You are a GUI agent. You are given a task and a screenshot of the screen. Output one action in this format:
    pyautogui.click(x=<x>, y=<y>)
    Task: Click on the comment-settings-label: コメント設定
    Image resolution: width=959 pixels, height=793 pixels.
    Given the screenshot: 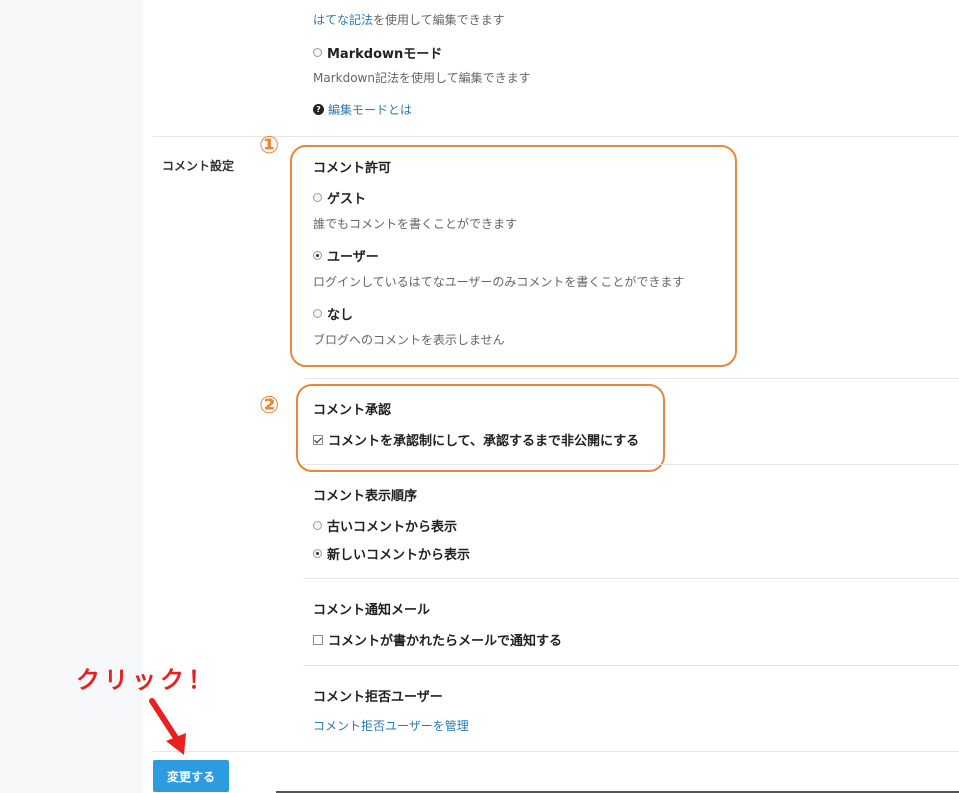 What is the action you would take?
    pyautogui.click(x=198, y=166)
    